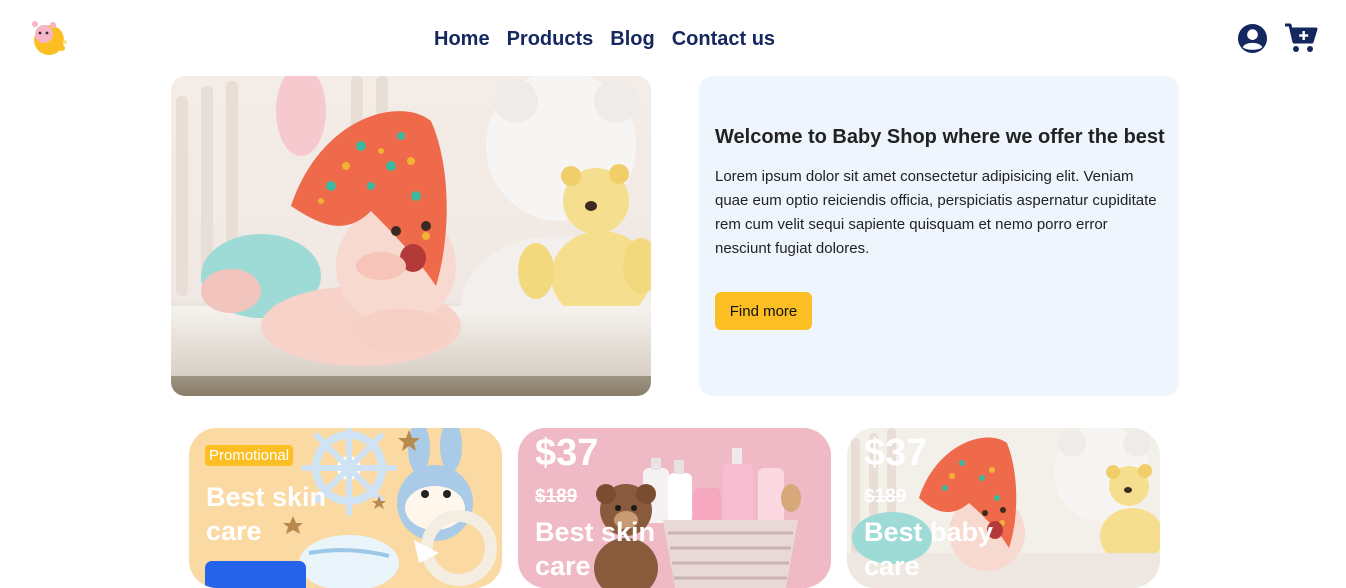 This screenshot has width=1346, height=588. I want to click on user-icon, so click(1252, 38).